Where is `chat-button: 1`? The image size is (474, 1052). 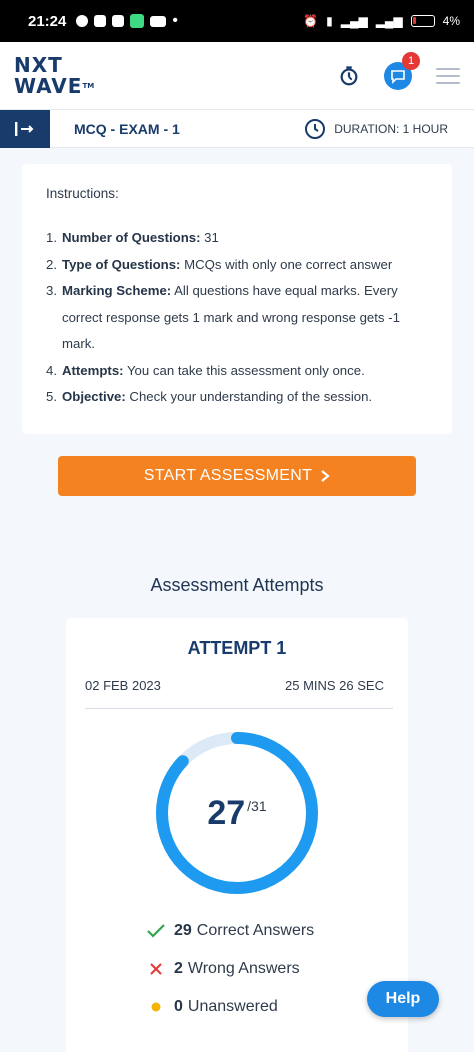 chat-button: 1 is located at coordinates (402, 70).